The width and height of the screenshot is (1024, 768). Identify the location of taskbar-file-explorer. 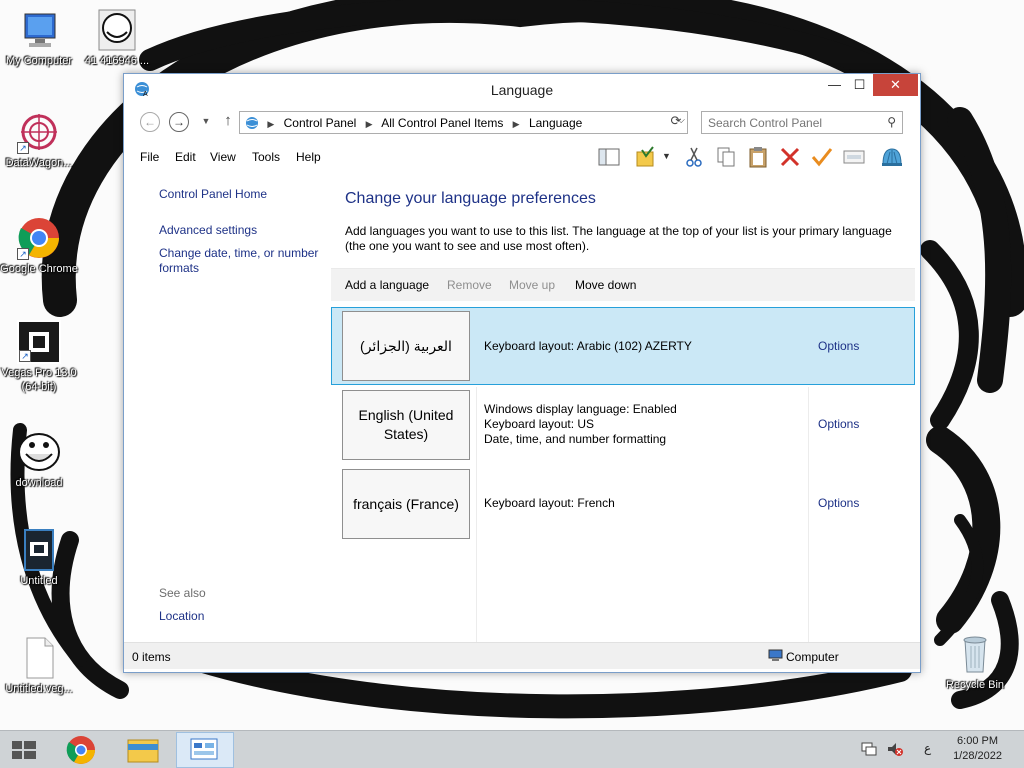
(143, 750).